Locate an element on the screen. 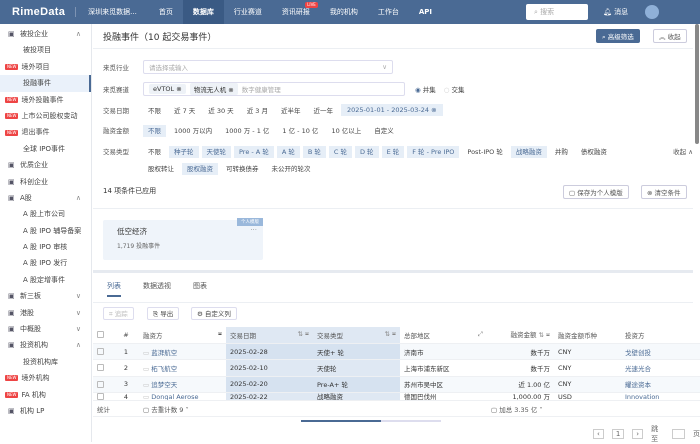 The height and width of the screenshot is (444, 700). type-collapse-button: 收起 ∧ is located at coordinates (683, 151).